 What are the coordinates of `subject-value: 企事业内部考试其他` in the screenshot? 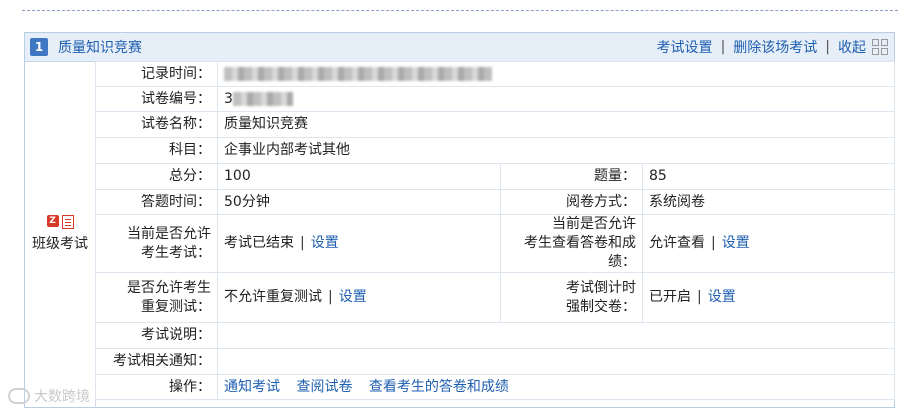 It's located at (556, 150).